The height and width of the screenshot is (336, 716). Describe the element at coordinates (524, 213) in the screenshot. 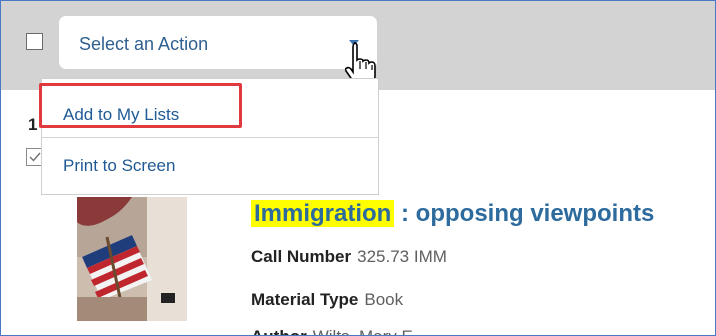

I see `result-title-rest: : opposing viewpoints` at that location.